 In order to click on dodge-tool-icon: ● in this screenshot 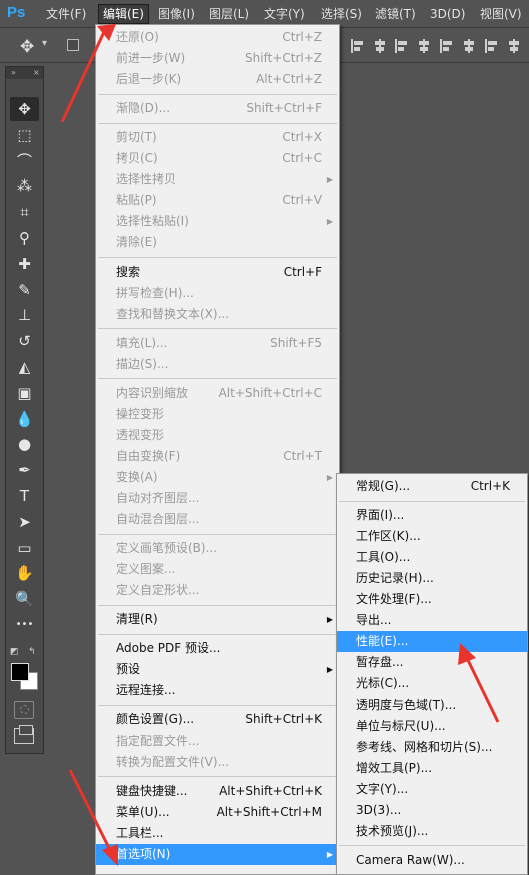, I will do `click(24, 444)`.